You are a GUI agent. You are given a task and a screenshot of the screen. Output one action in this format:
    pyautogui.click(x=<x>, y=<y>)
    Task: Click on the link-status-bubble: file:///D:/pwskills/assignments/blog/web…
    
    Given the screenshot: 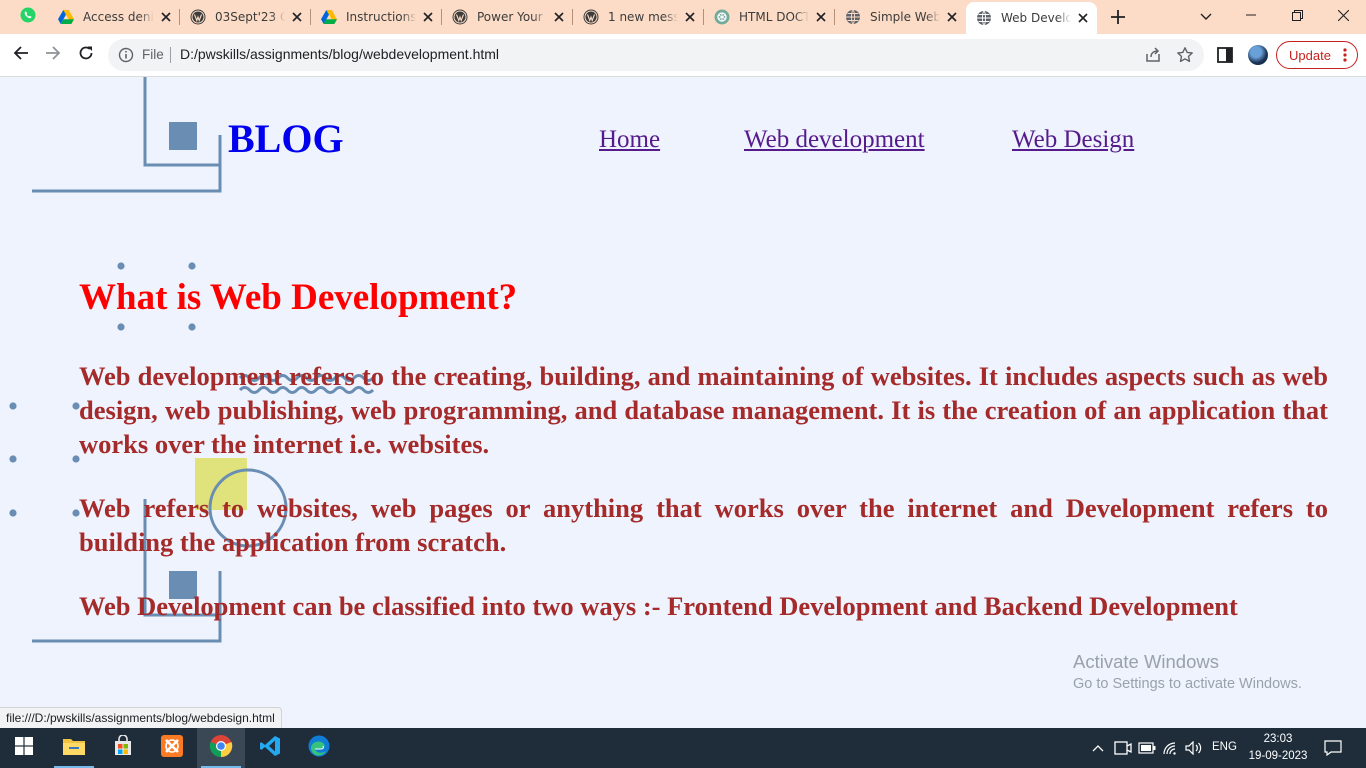 What is the action you would take?
    pyautogui.click(x=141, y=717)
    